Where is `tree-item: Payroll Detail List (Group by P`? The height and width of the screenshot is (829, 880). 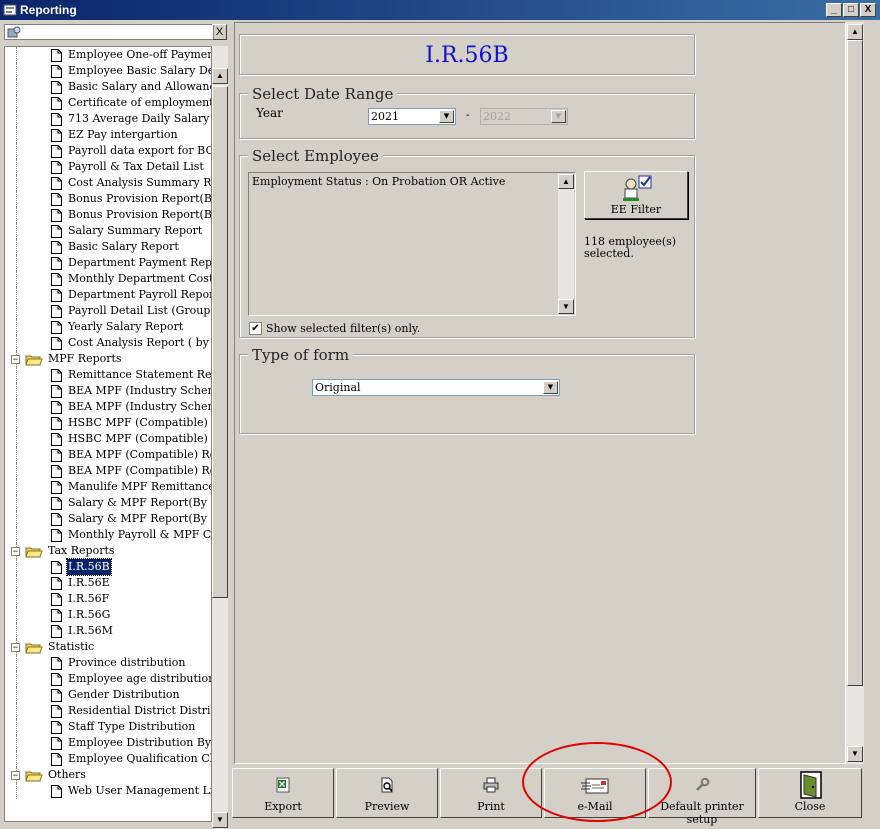
tree-item: Payroll Detail List (Group by P is located at coordinates (108, 311).